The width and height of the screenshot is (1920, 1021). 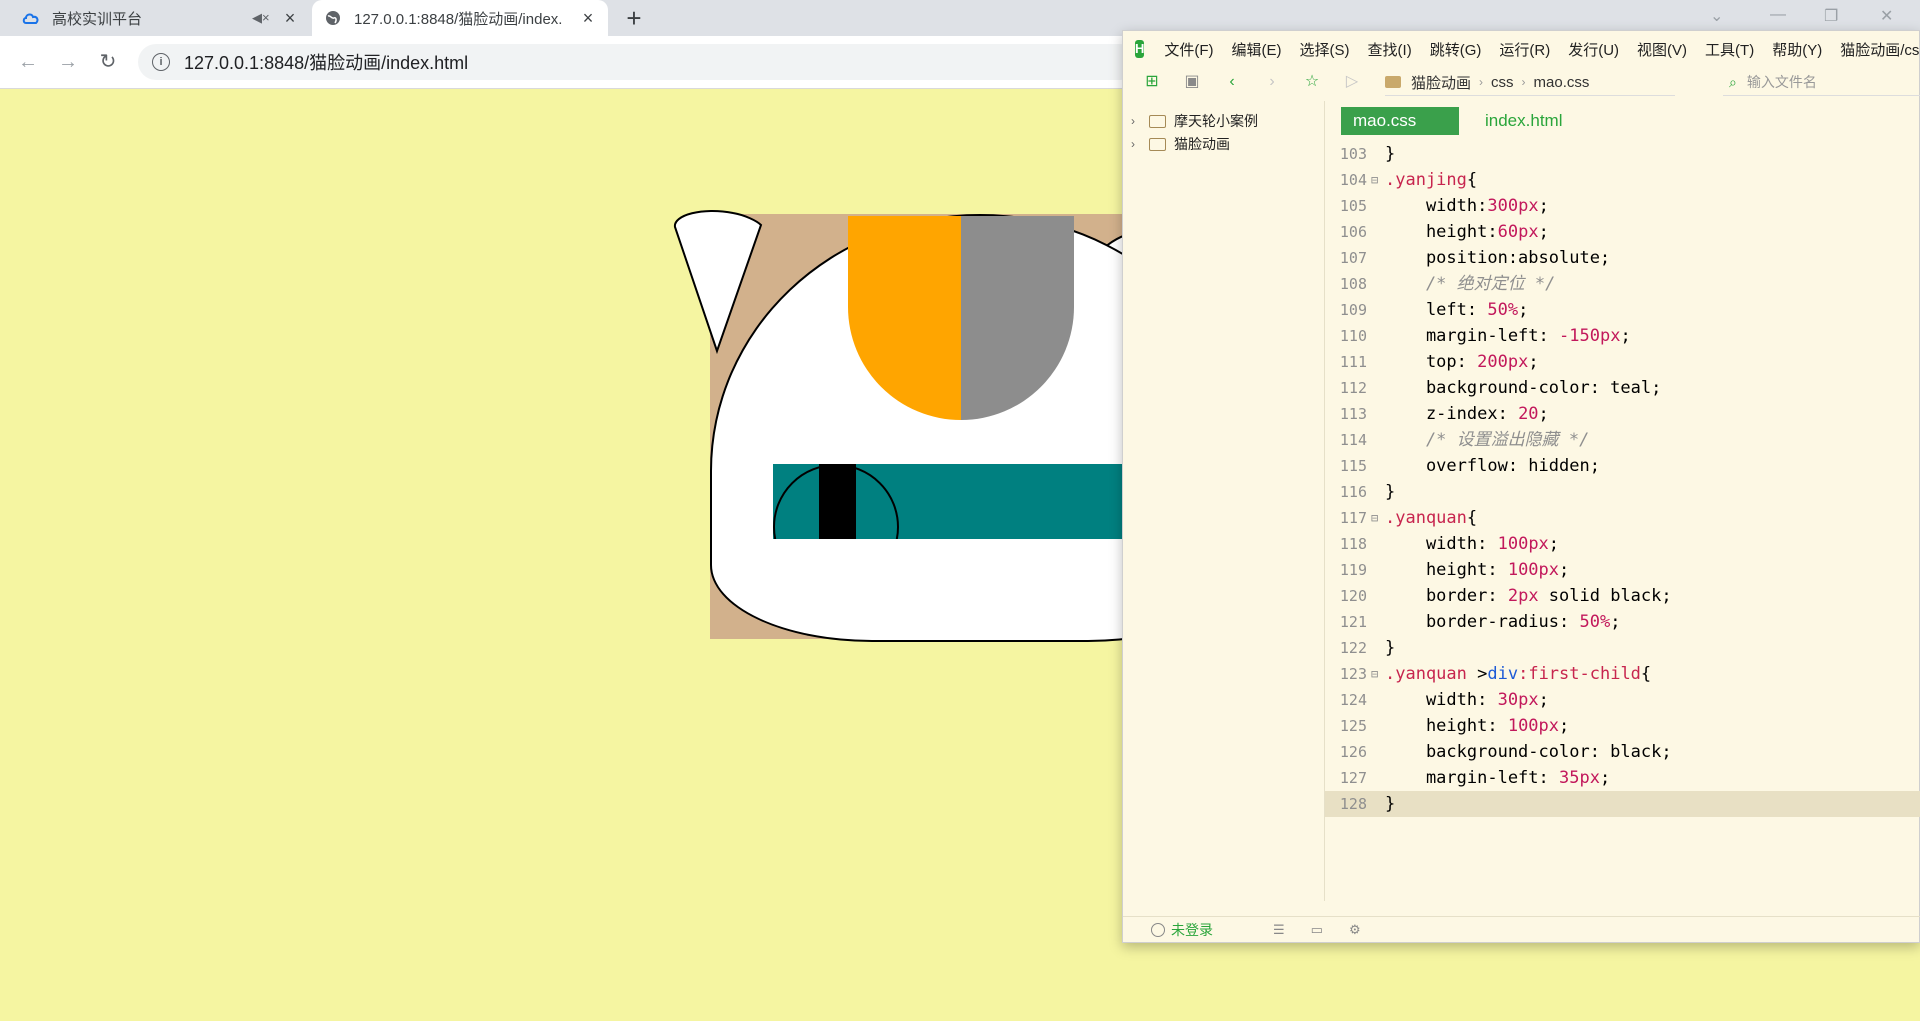 What do you see at coordinates (1622, 154) in the screenshot?
I see `code-line: 103}` at bounding box center [1622, 154].